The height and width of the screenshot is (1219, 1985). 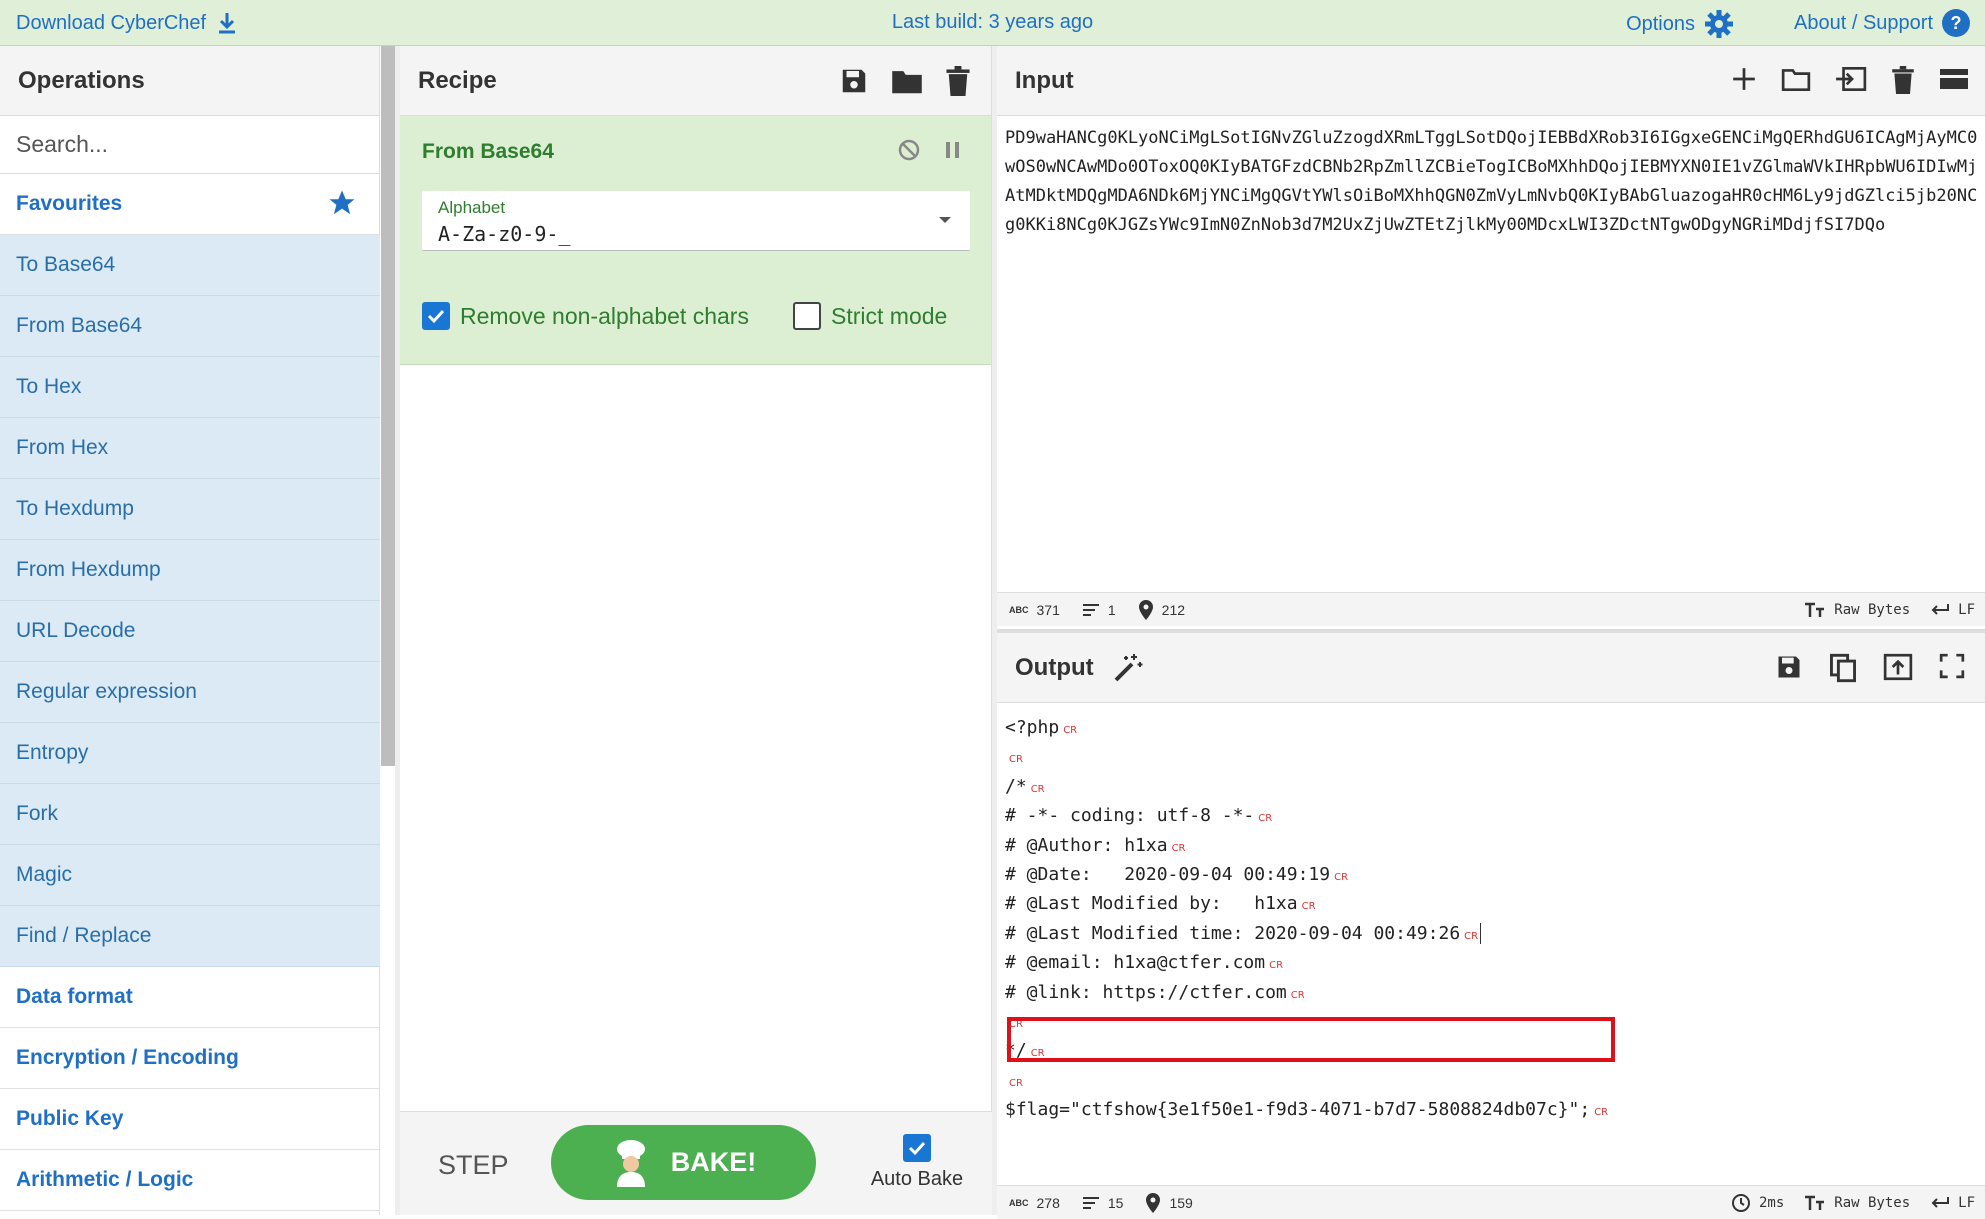 I want to click on op-from-hex: From Hex, so click(x=190, y=448).